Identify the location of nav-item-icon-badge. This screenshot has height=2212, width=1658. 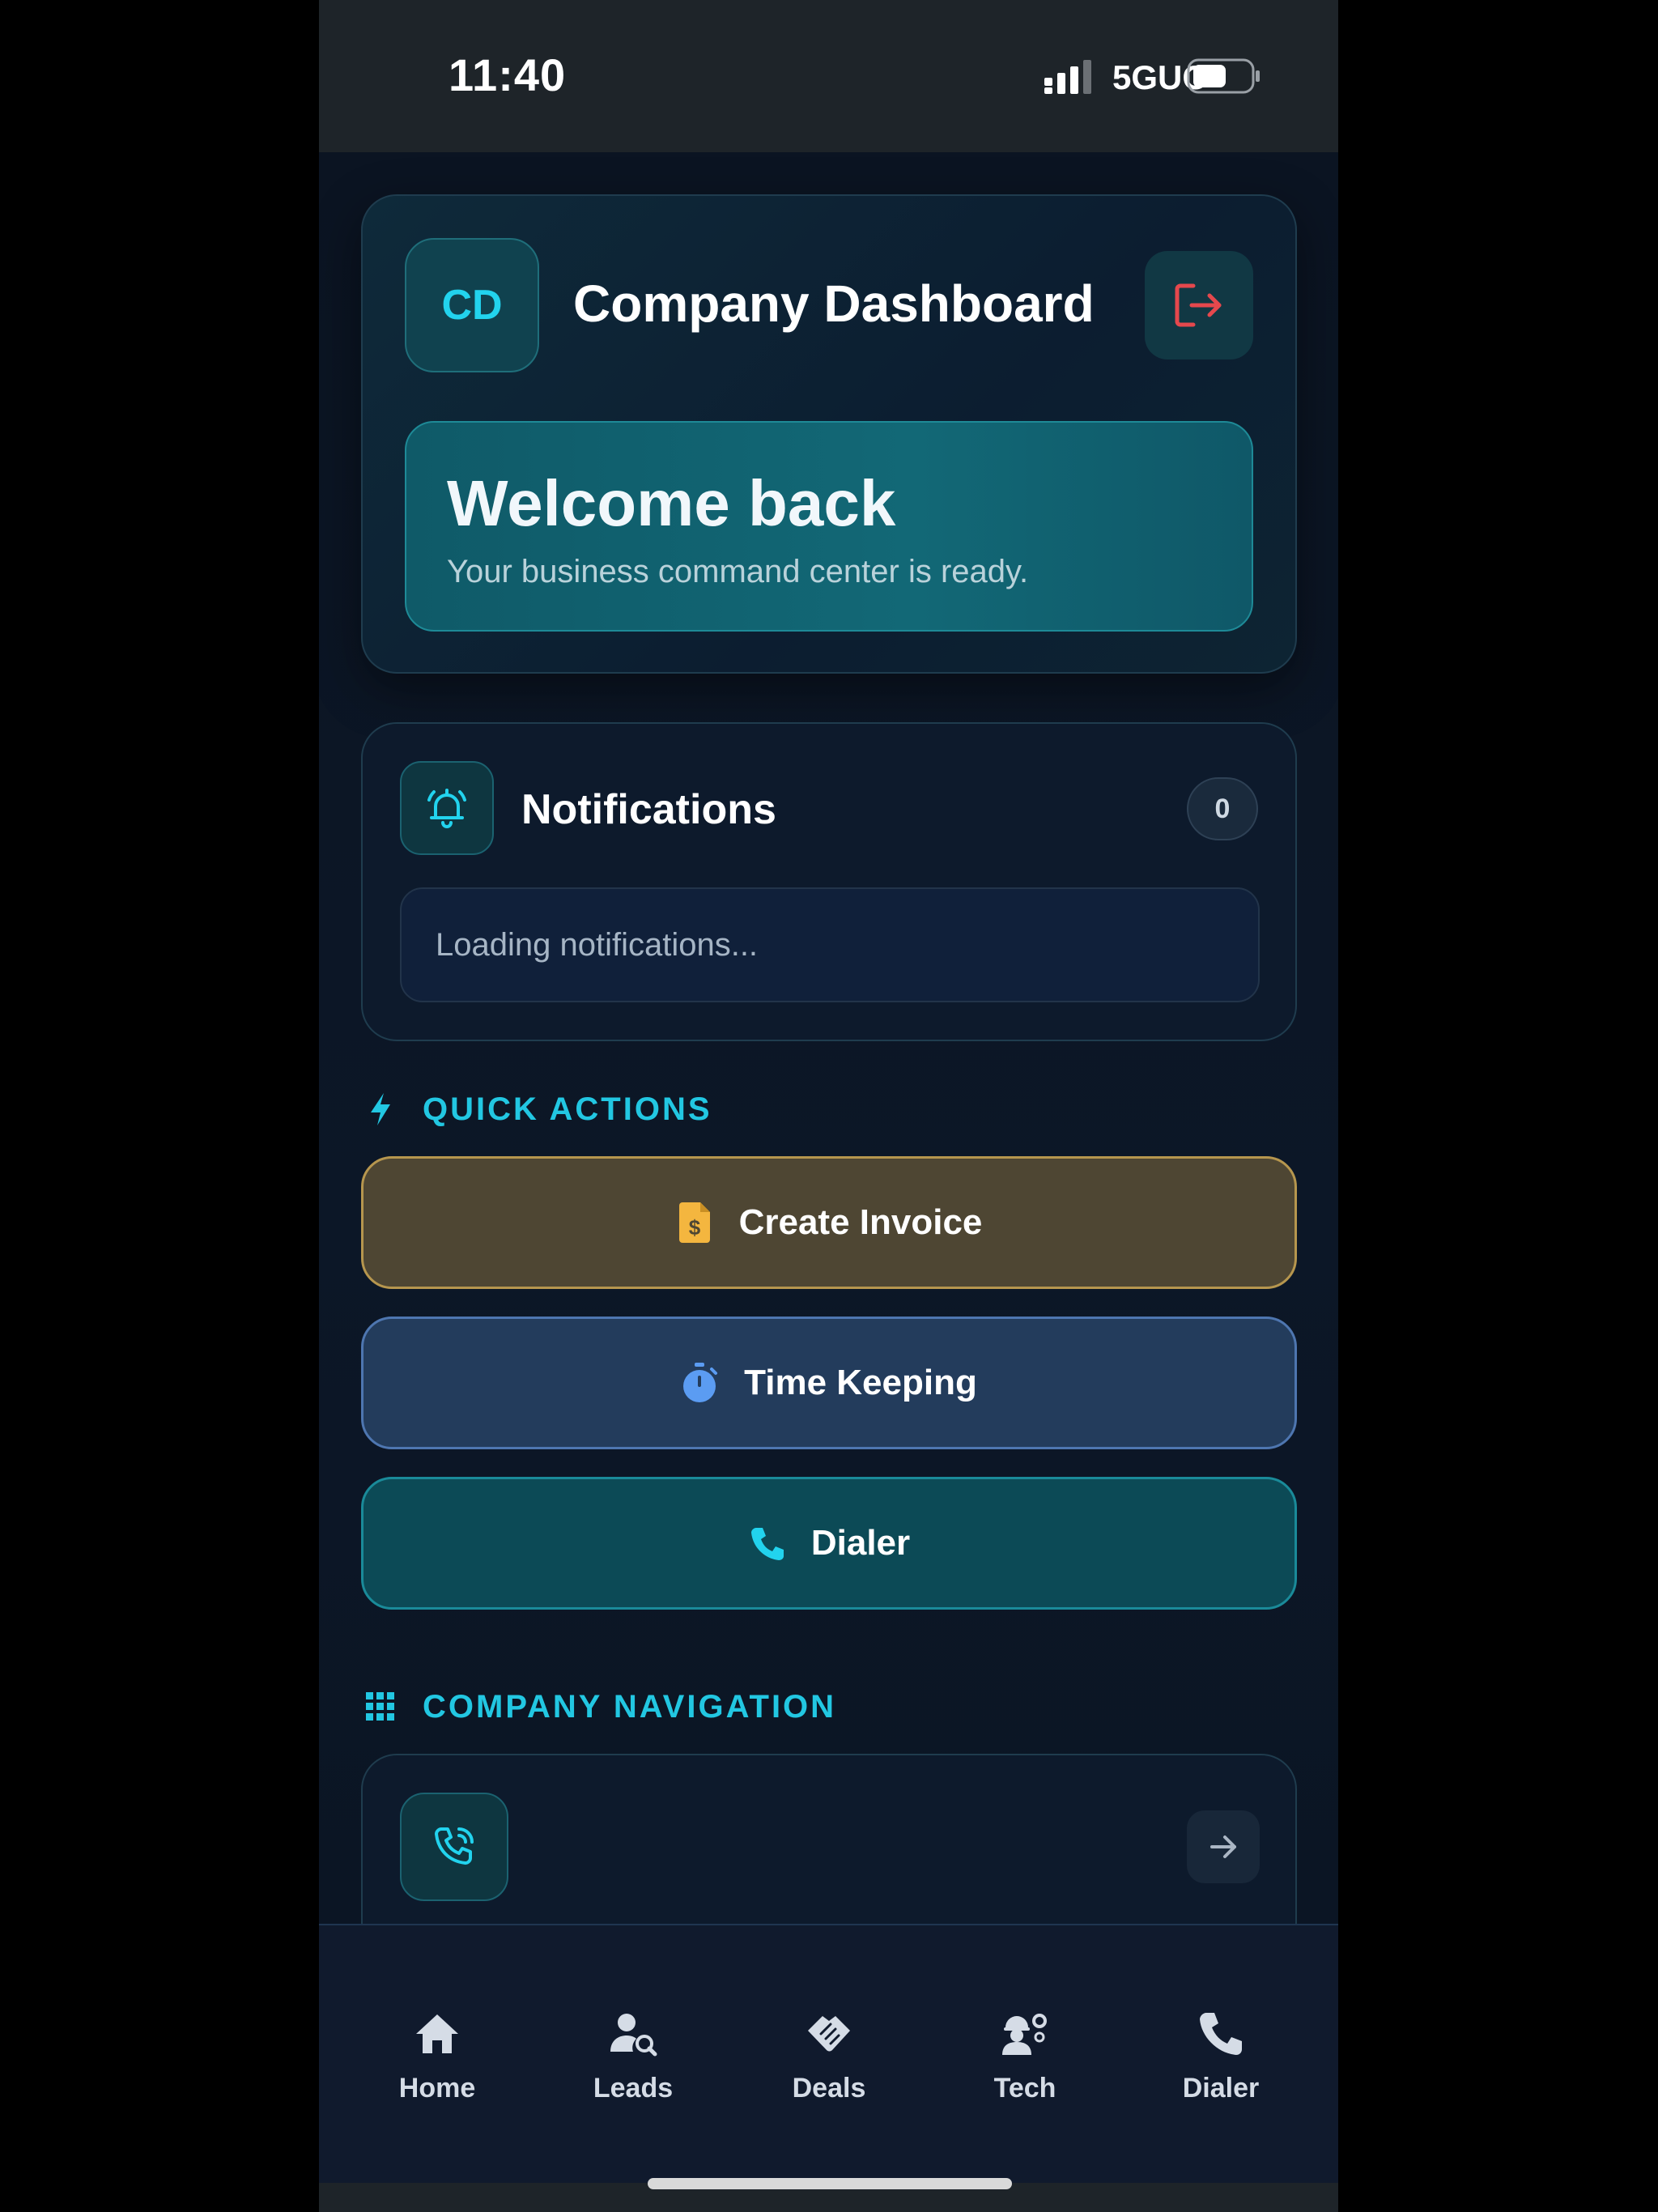
(454, 1847).